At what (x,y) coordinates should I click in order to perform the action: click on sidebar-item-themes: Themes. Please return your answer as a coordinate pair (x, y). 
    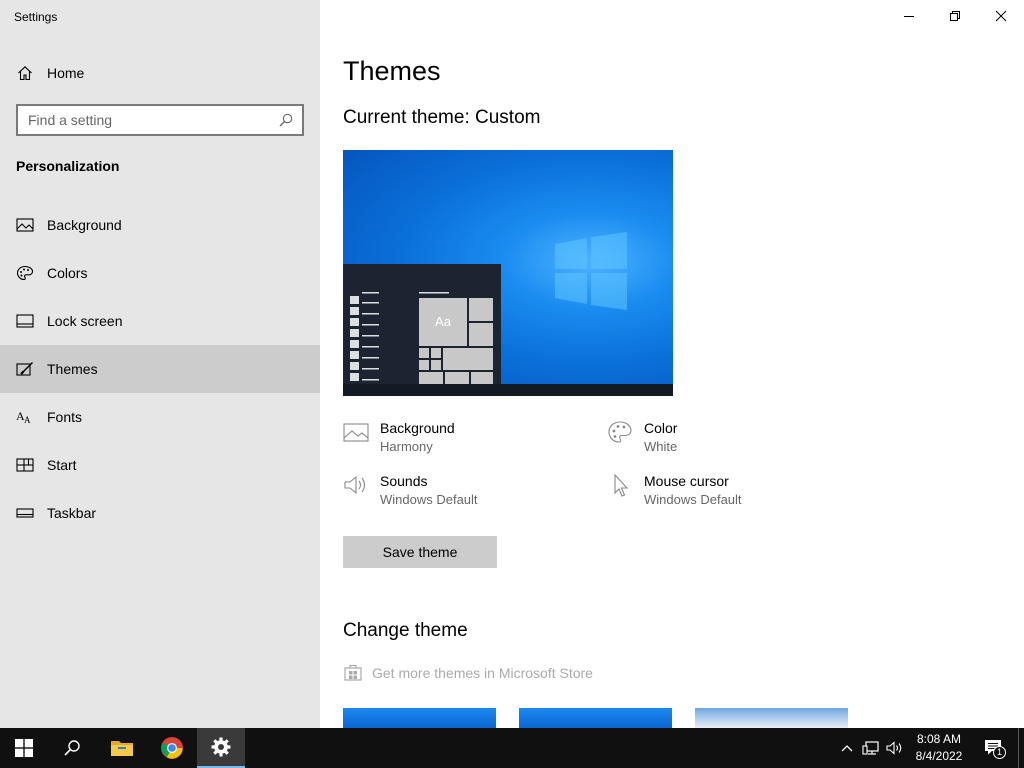
    Looking at the image, I should click on (160, 369).